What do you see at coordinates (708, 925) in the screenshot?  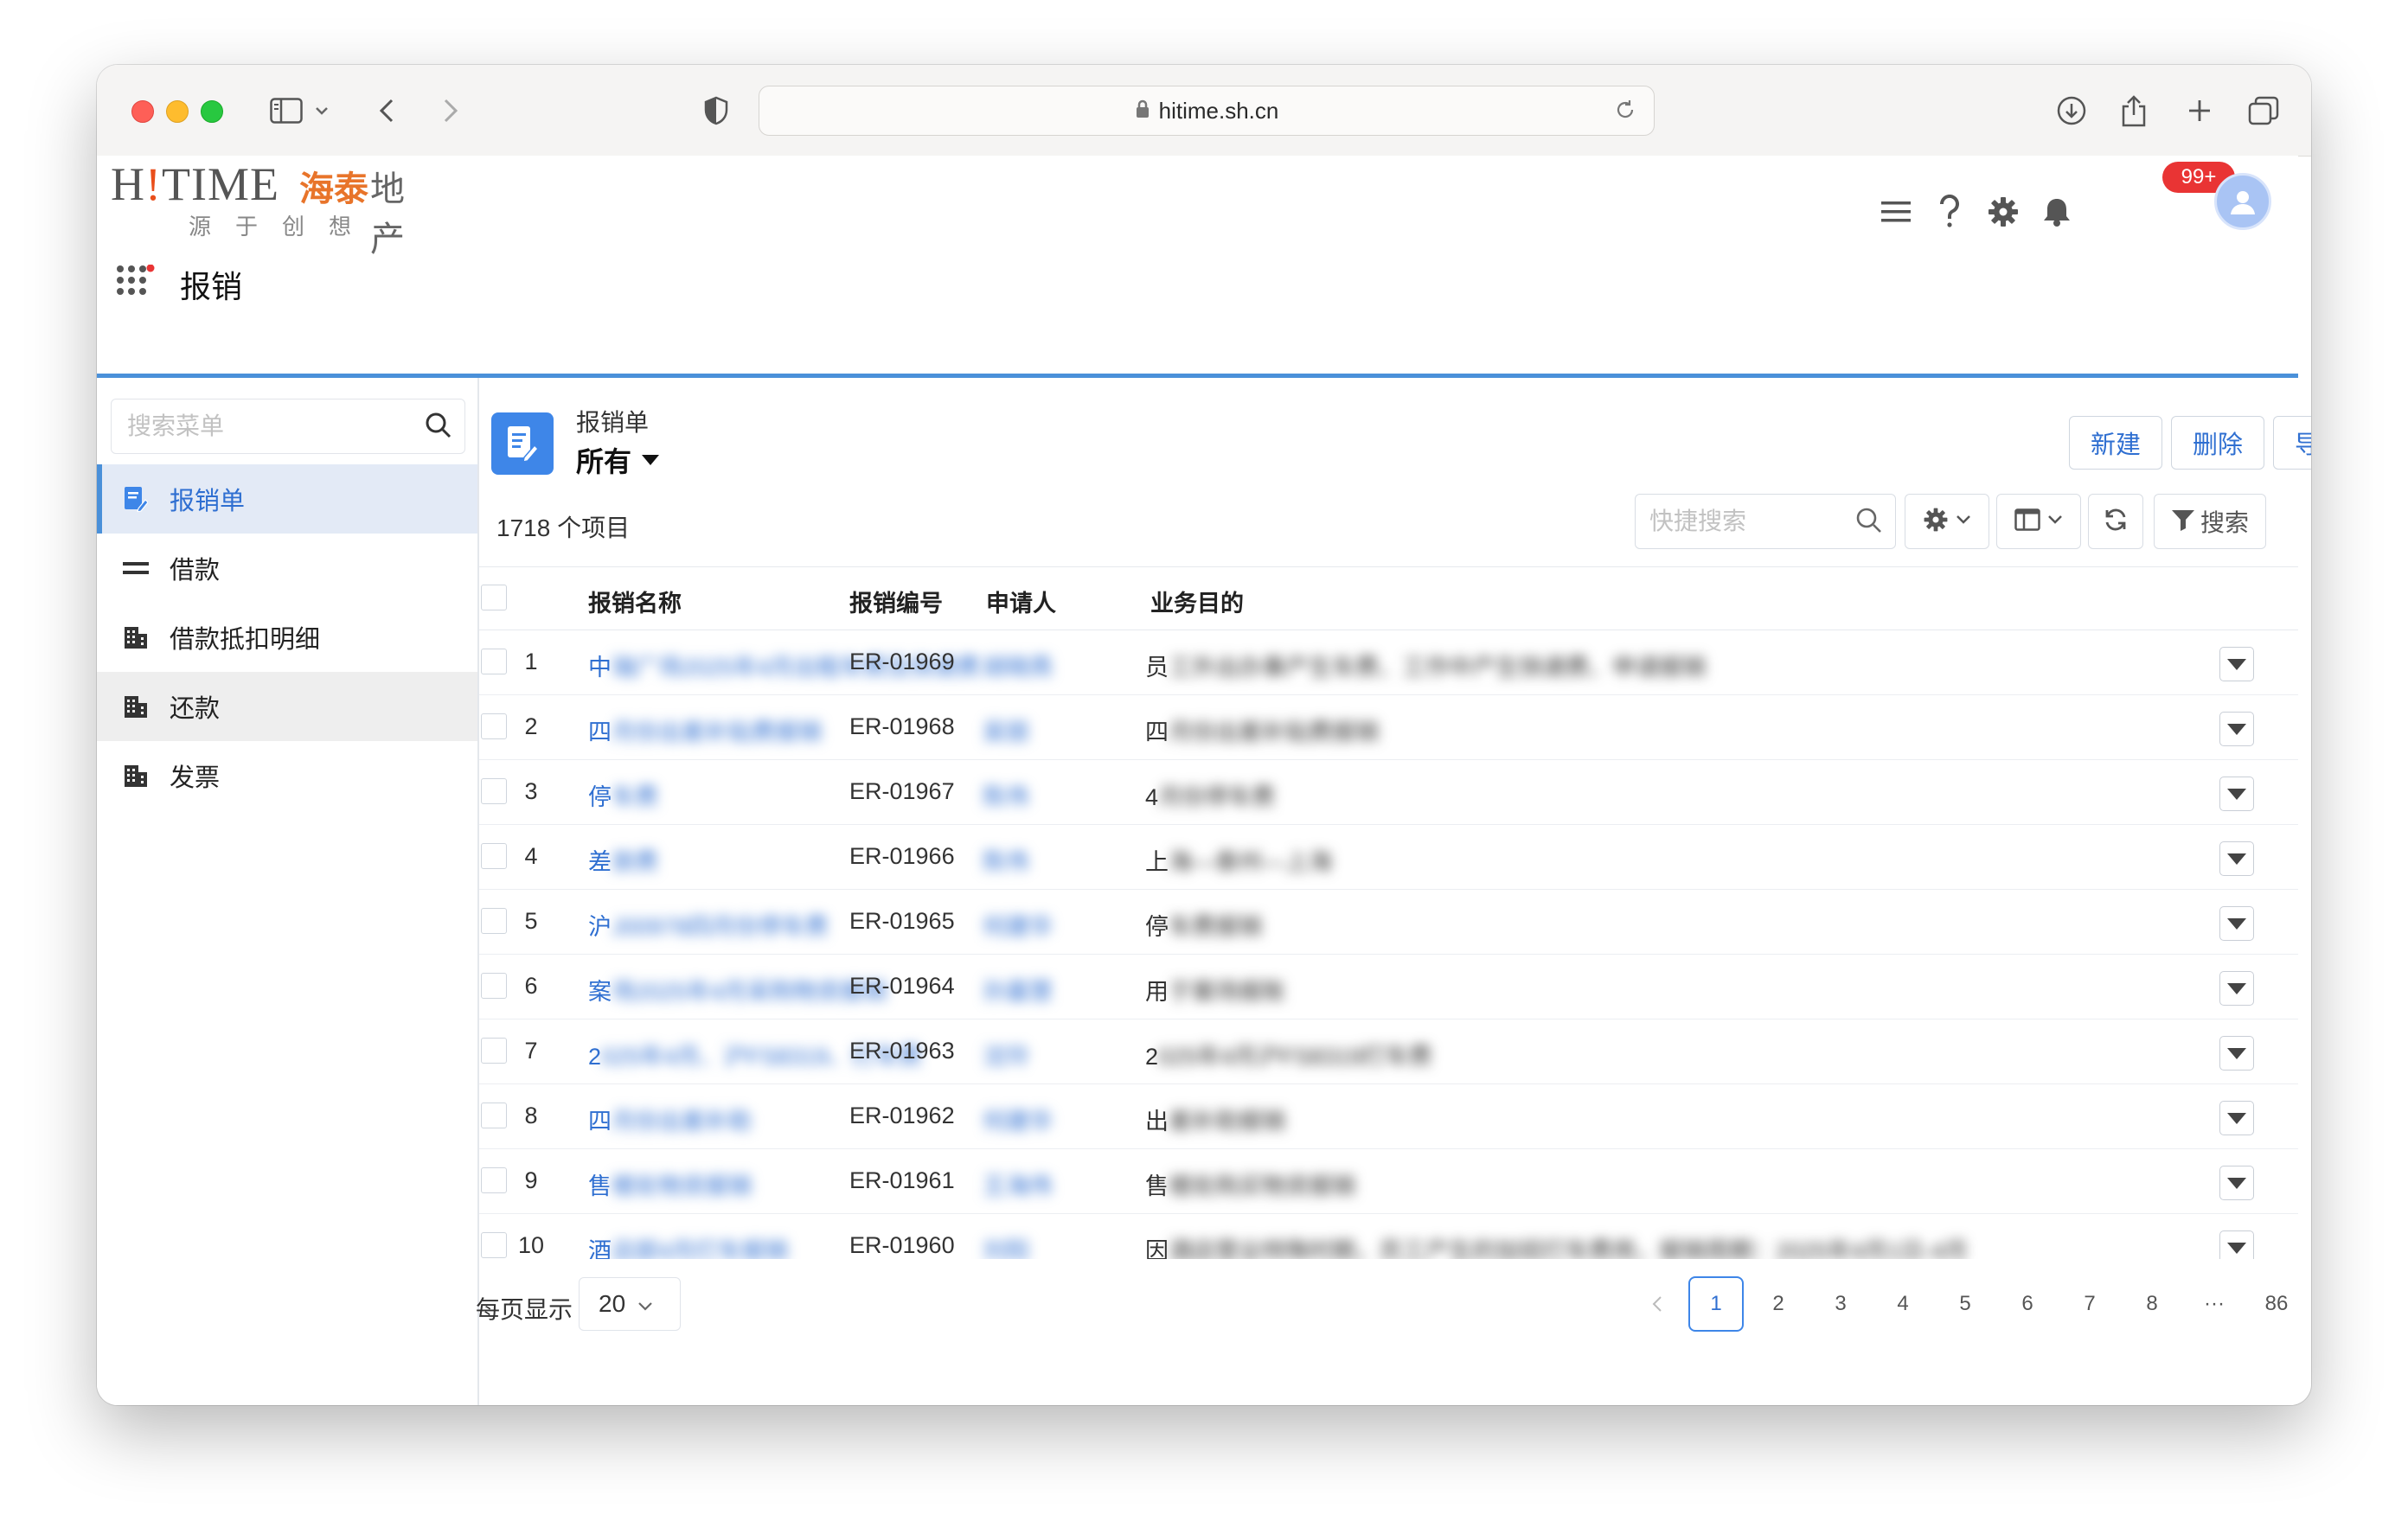 I see `expense-name-link: 沪J00978四月份停车费` at bounding box center [708, 925].